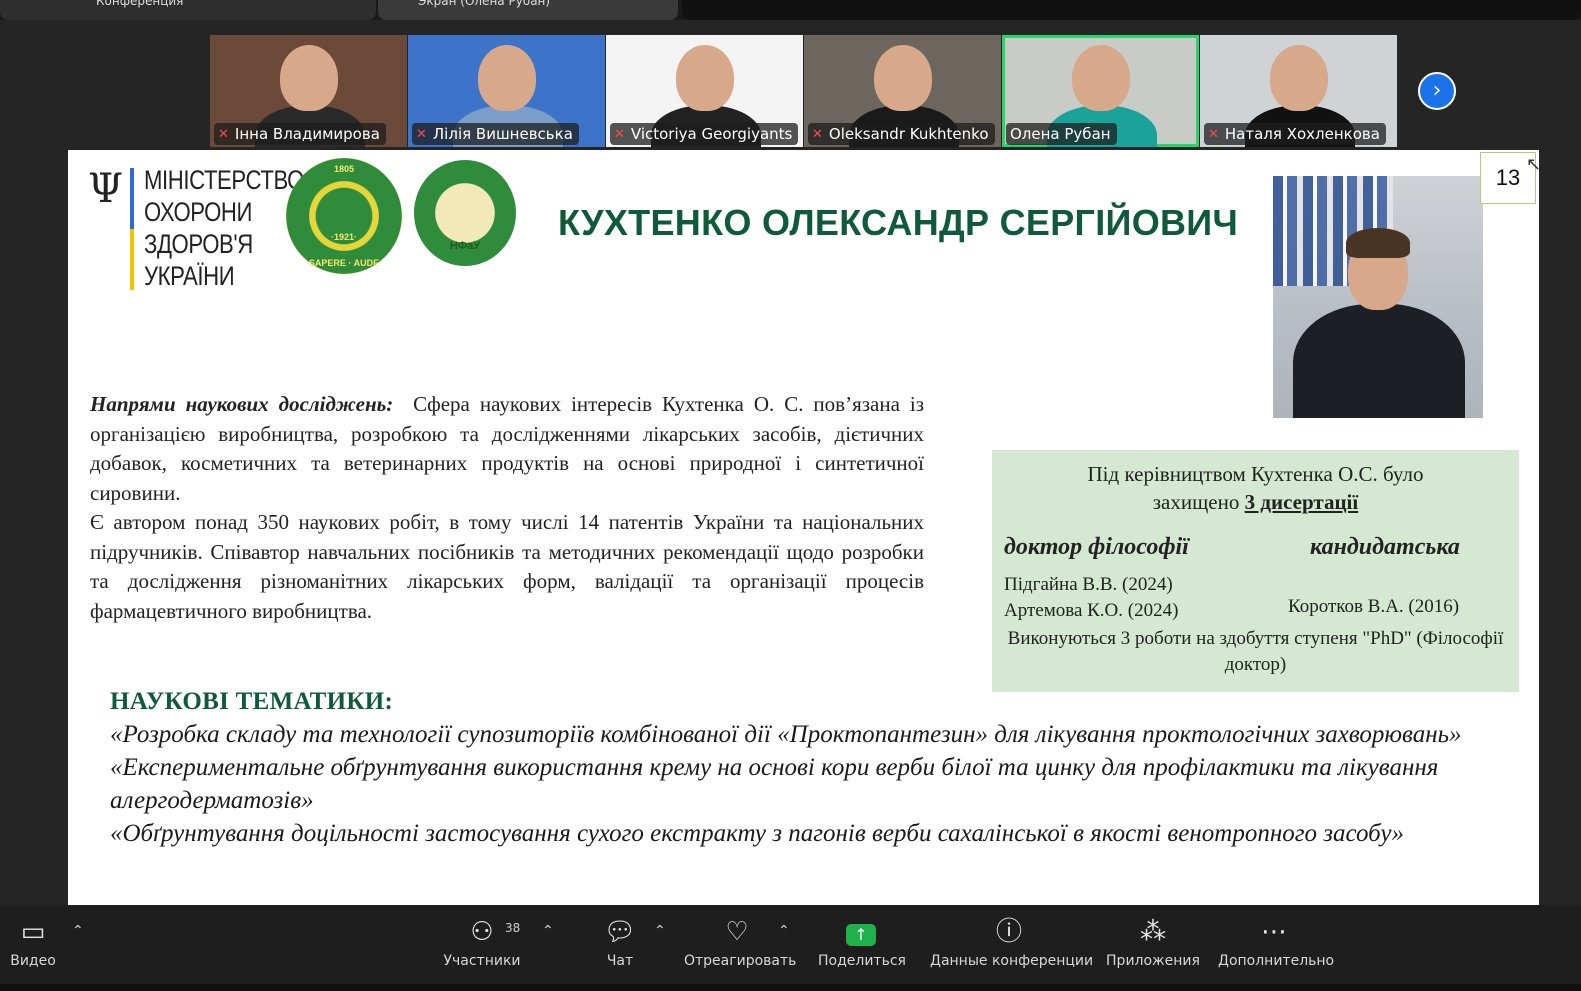 This screenshot has width=1581, height=991. Describe the element at coordinates (1153, 932) in the screenshot. I see `apps-icon: ⁂` at that location.